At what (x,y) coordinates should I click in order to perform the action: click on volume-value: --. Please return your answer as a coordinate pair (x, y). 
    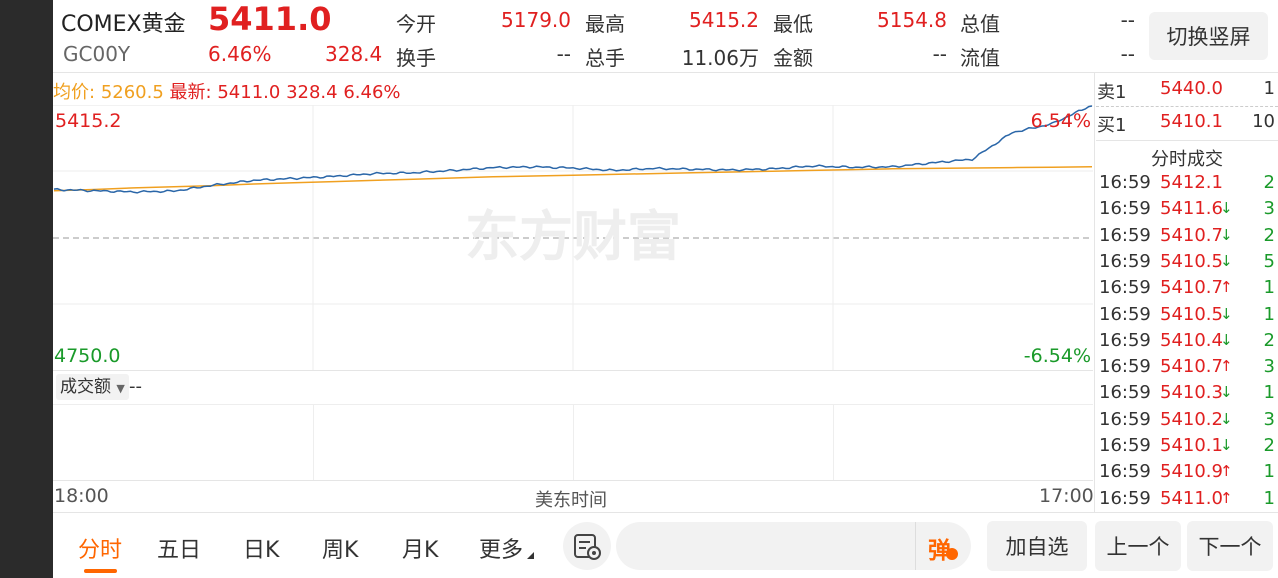
    Looking at the image, I should click on (135, 386).